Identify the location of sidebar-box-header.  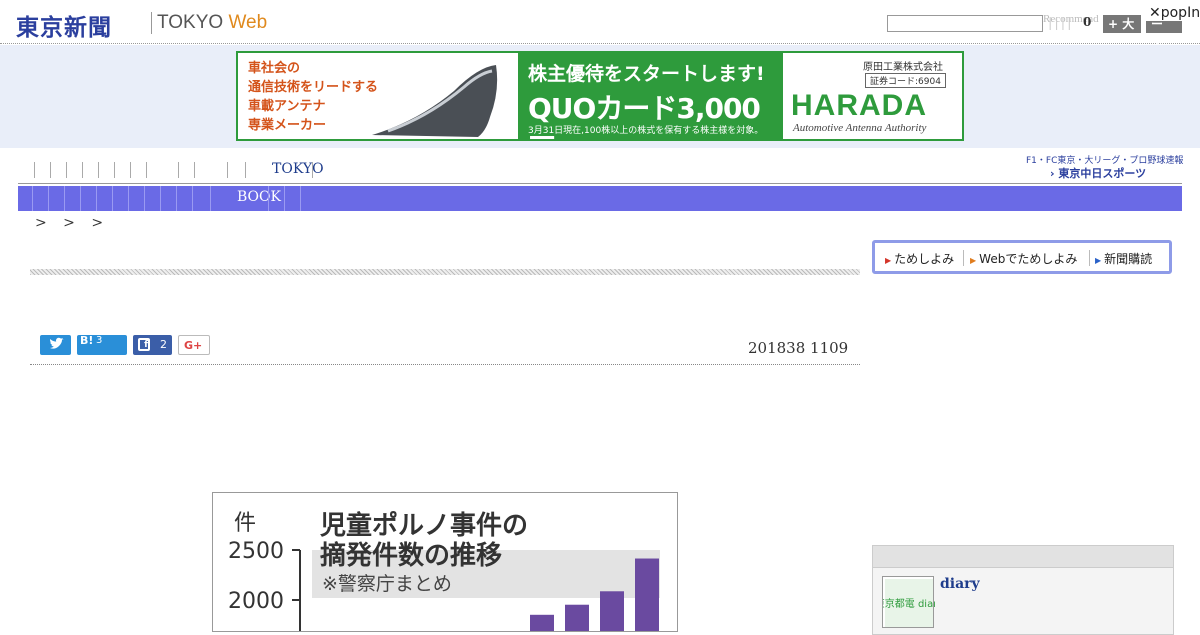
(1023, 557).